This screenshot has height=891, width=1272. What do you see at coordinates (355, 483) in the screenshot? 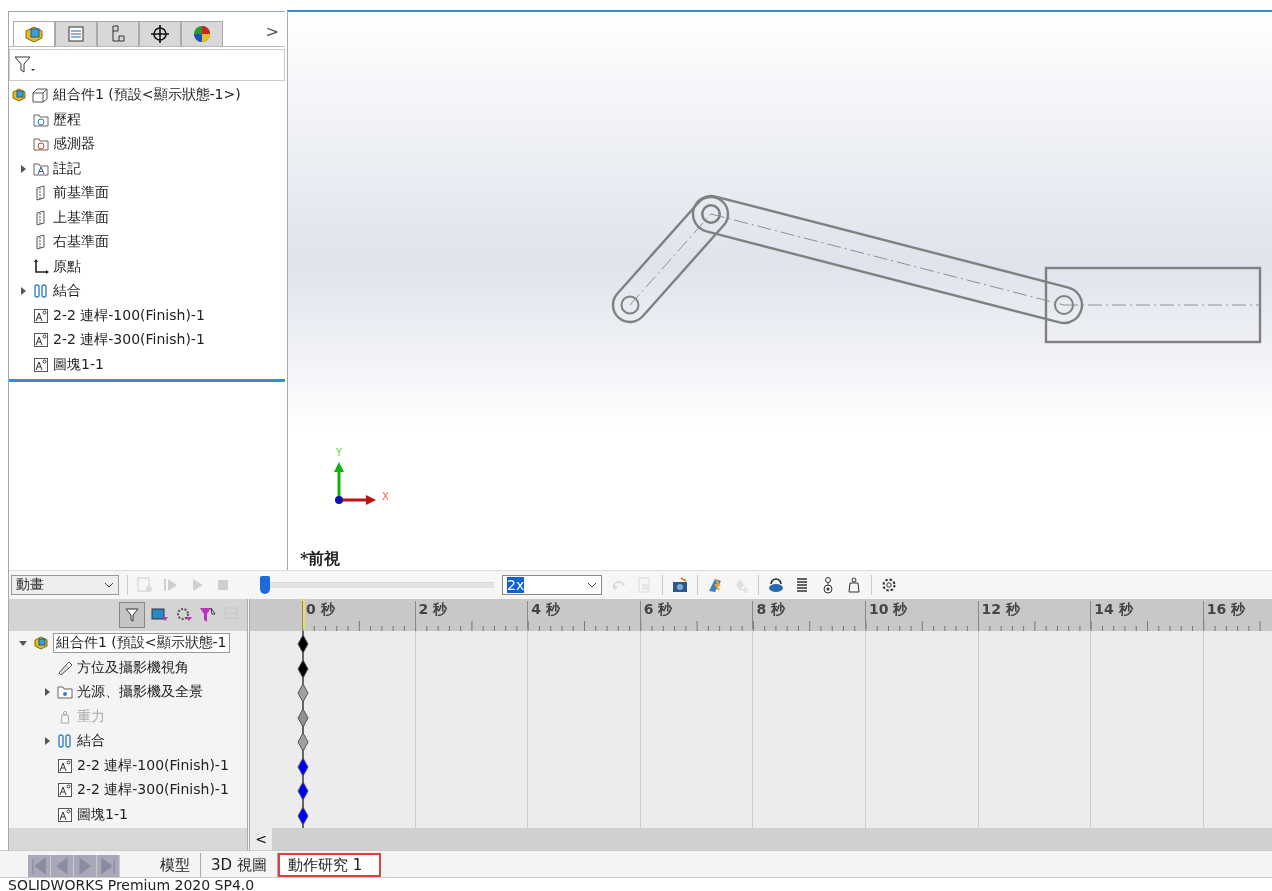
I see `axis-triad-drawing` at bounding box center [355, 483].